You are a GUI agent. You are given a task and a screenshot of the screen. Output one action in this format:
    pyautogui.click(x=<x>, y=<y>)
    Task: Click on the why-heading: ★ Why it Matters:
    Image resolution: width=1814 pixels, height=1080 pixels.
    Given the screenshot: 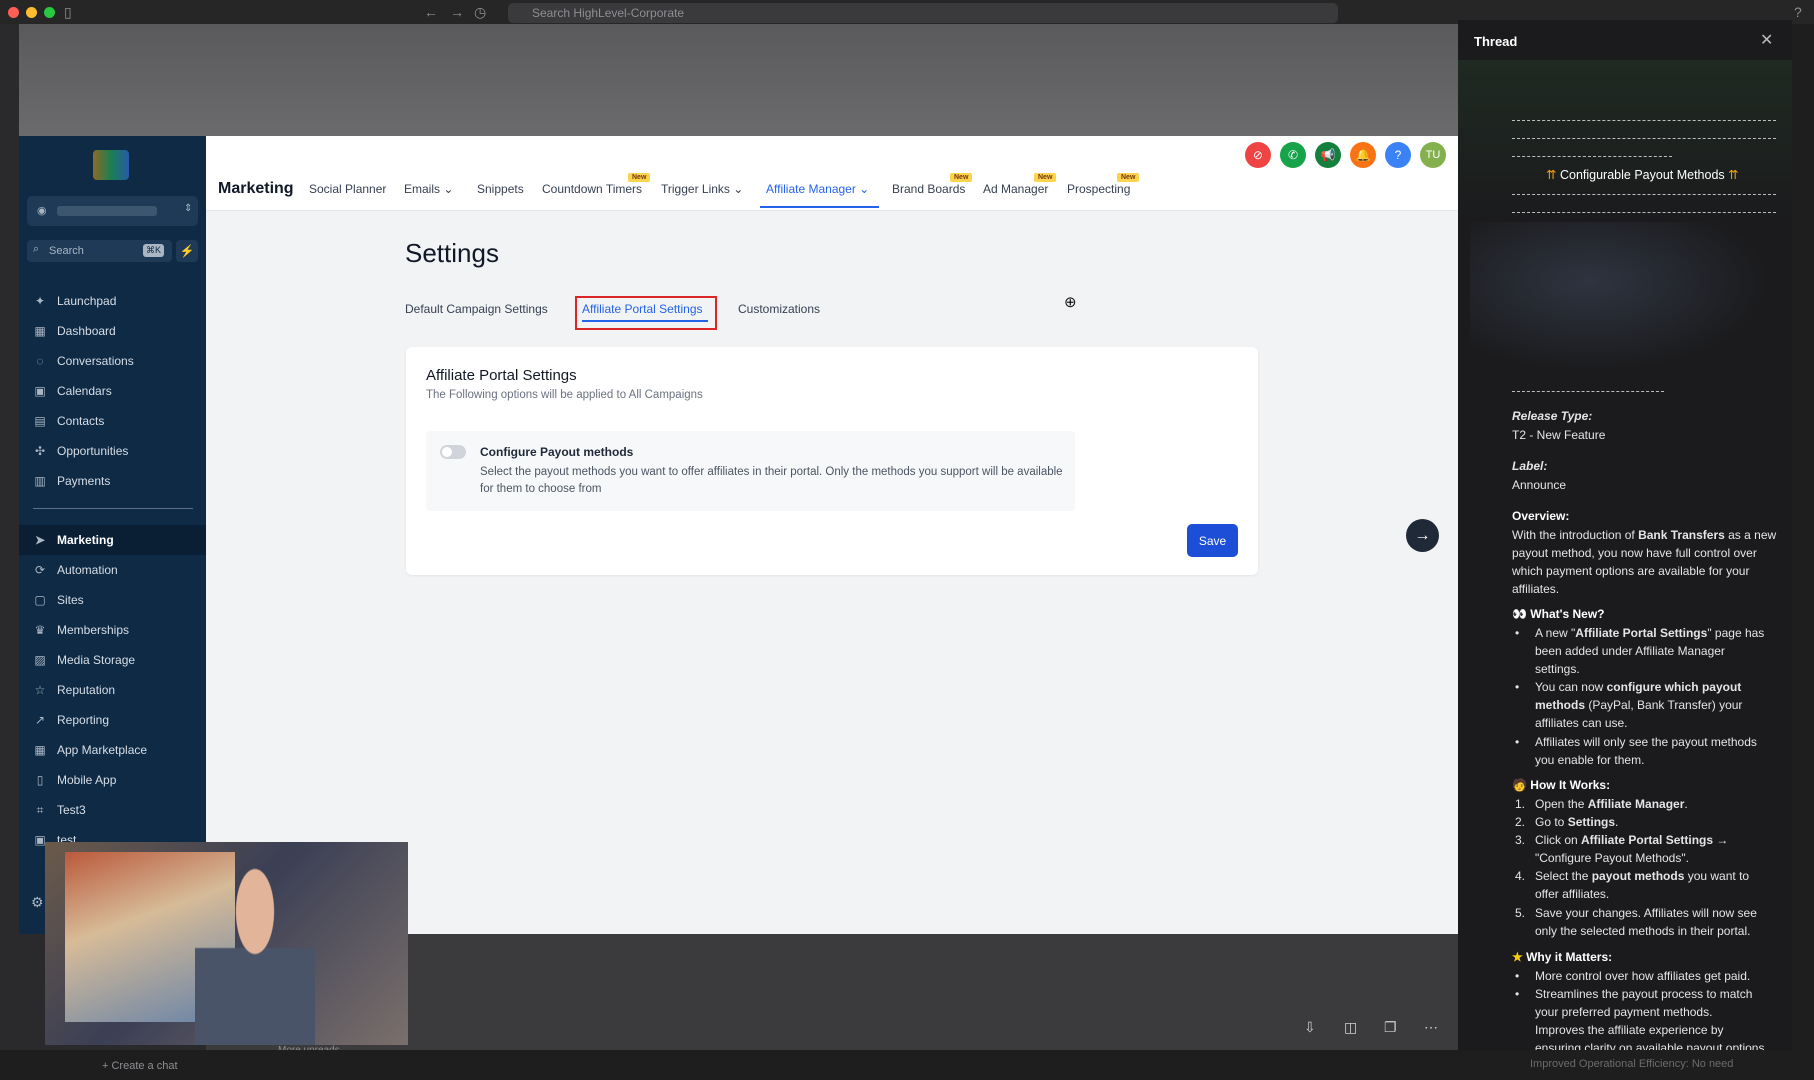 What is the action you would take?
    pyautogui.click(x=1562, y=957)
    